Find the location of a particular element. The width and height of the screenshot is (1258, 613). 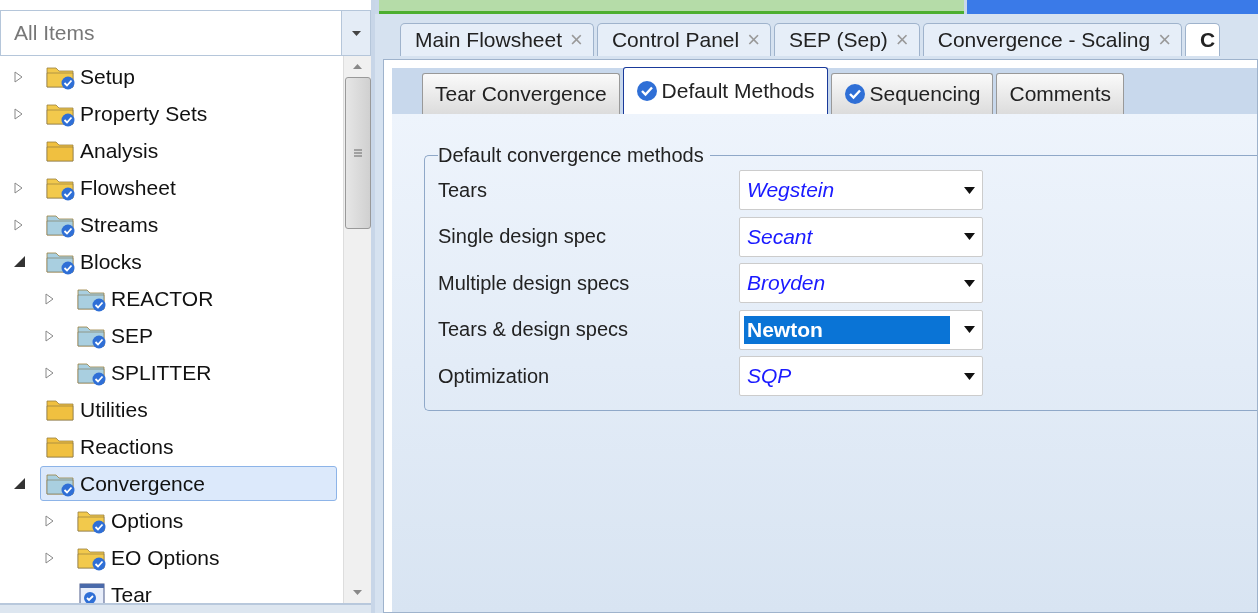

scroll-up-icon is located at coordinates (357, 66).